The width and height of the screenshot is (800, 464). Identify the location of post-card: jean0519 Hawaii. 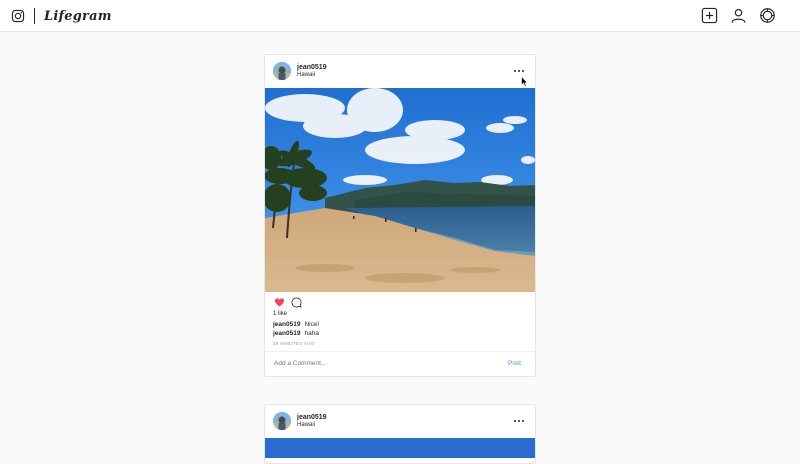
(400, 434).